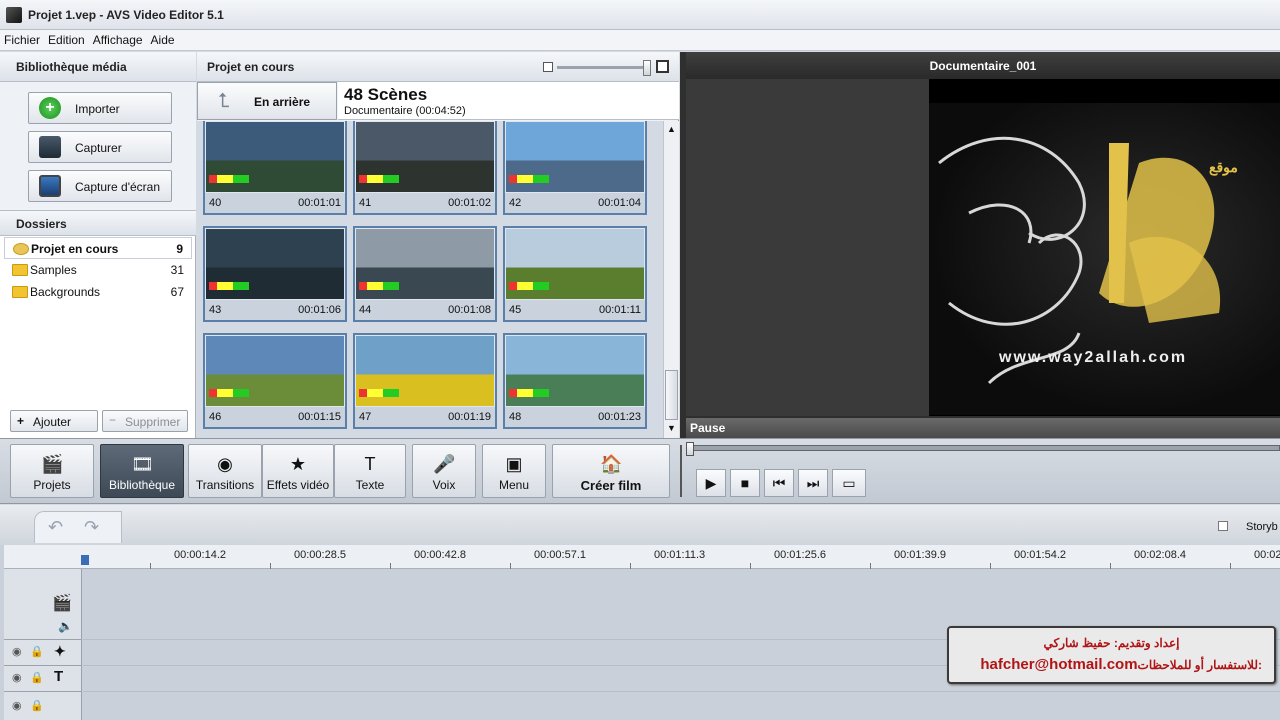  I want to click on previous-button: ⏮, so click(779, 483).